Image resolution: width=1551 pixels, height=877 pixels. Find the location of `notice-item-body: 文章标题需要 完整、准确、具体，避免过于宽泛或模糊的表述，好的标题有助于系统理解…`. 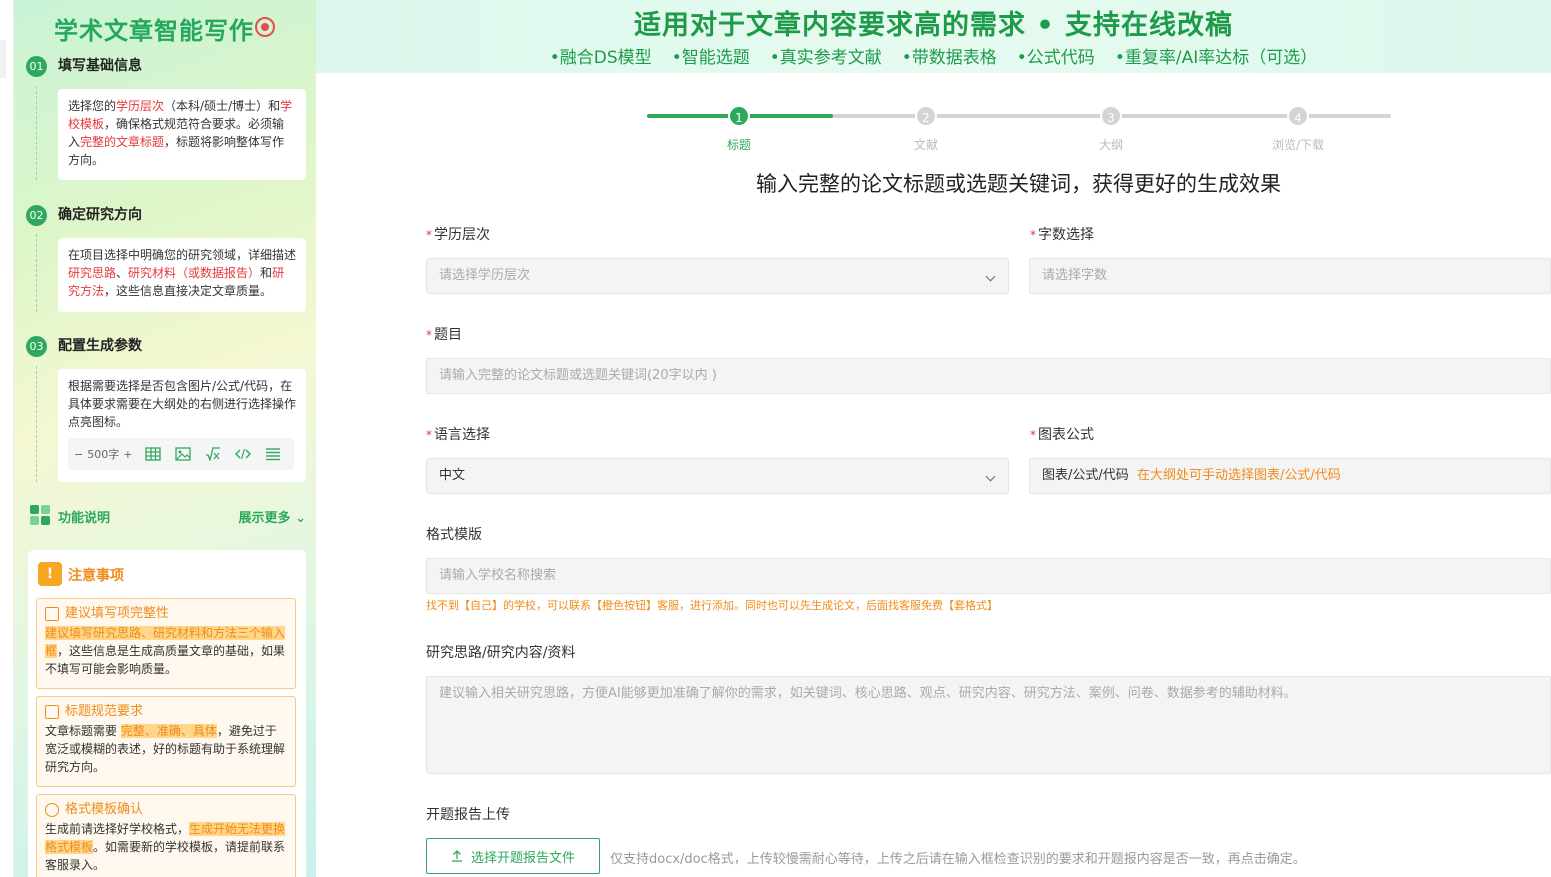

notice-item-body: 文章标题需要 完整、准确、具体，避免过于宽泛或模糊的表述，好的标题有助于系统理解… is located at coordinates (166, 749).